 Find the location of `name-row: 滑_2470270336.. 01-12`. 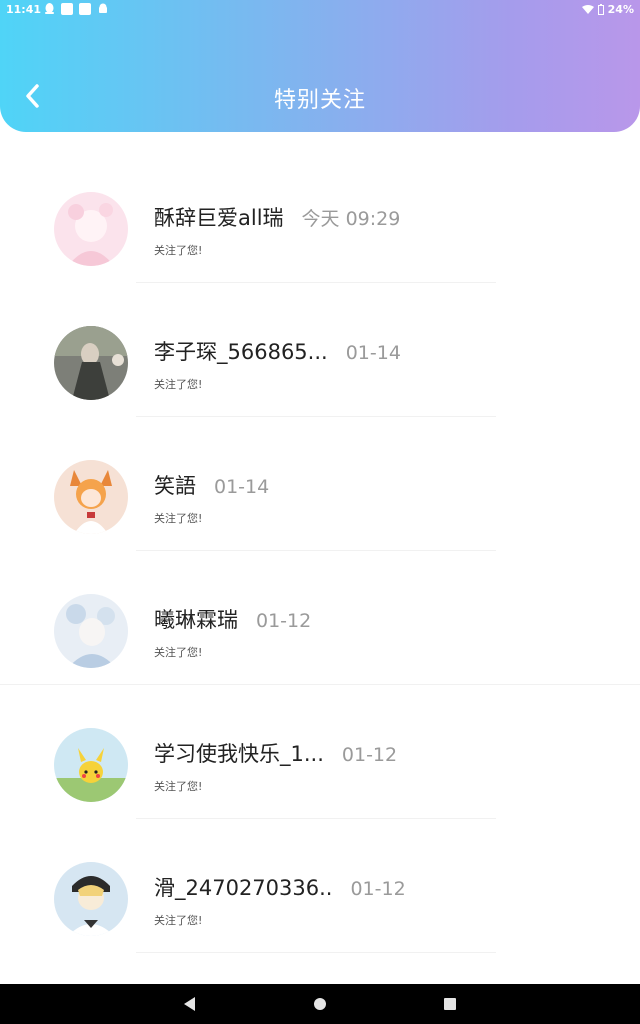

name-row: 滑_2470270336.. 01-12 is located at coordinates (280, 887).